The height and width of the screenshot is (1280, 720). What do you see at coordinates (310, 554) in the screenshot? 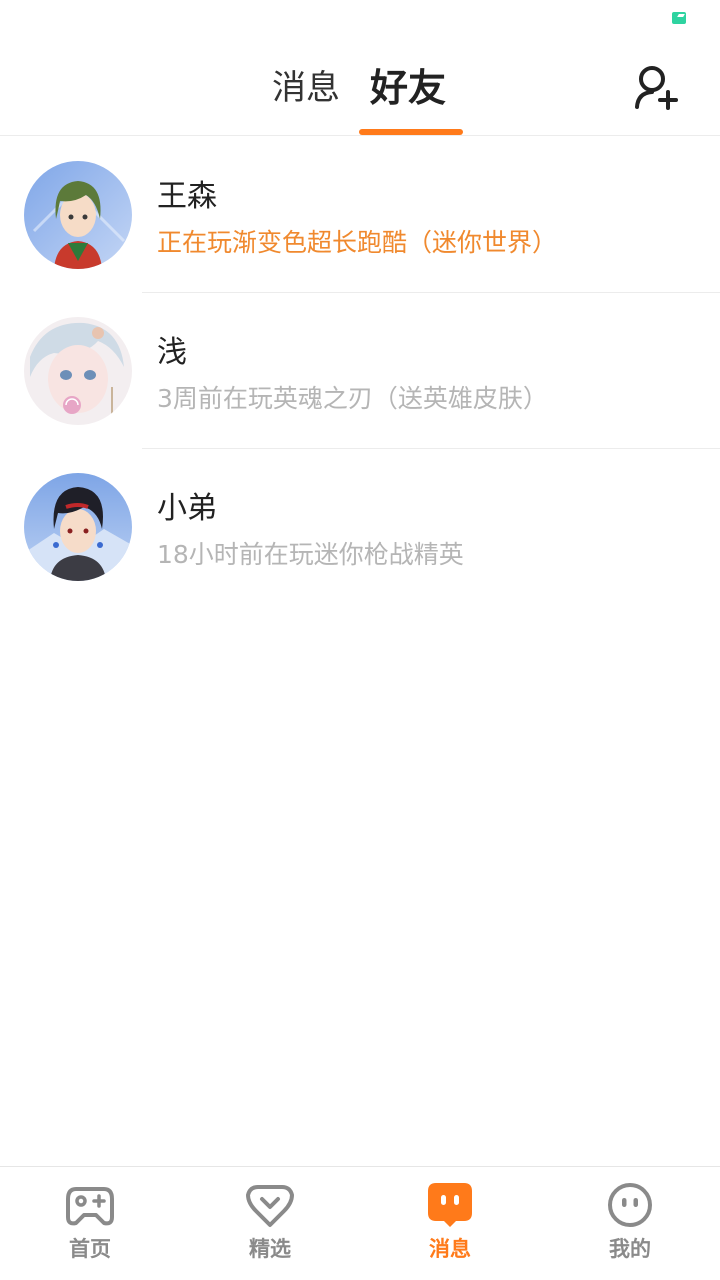
I see `friend-status: 18小时前在玩迷你枪战精英` at bounding box center [310, 554].